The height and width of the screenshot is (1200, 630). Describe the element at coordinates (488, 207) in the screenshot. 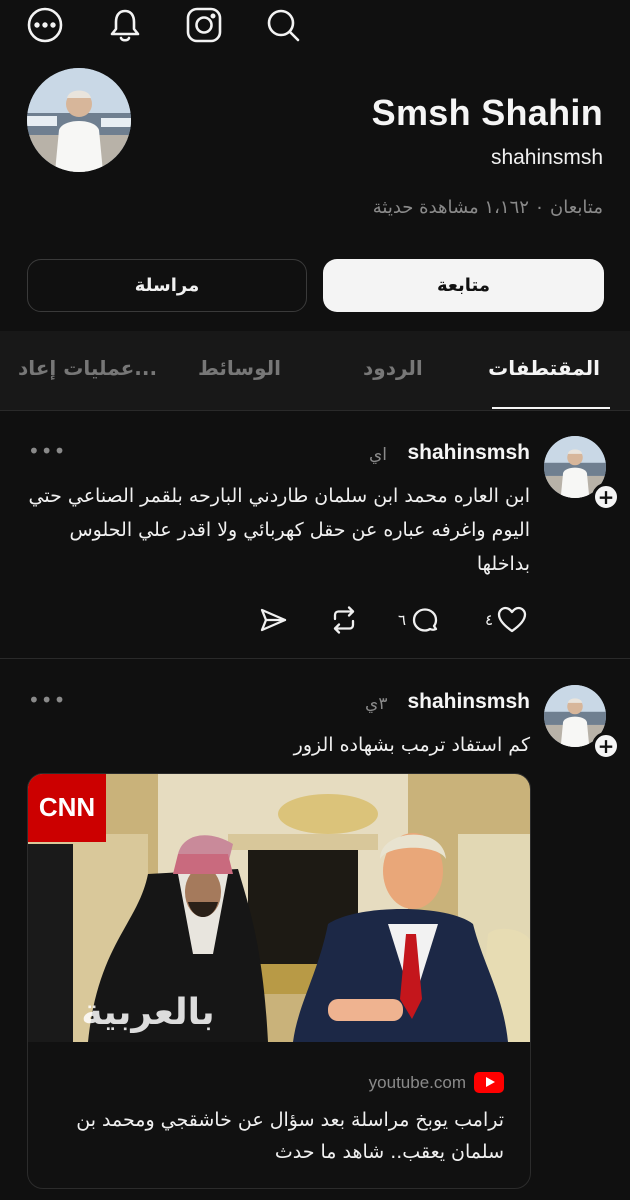

I see `profile-stats: متابعان ٠ ١،١٦٢ مشاهدة حديثة` at that location.